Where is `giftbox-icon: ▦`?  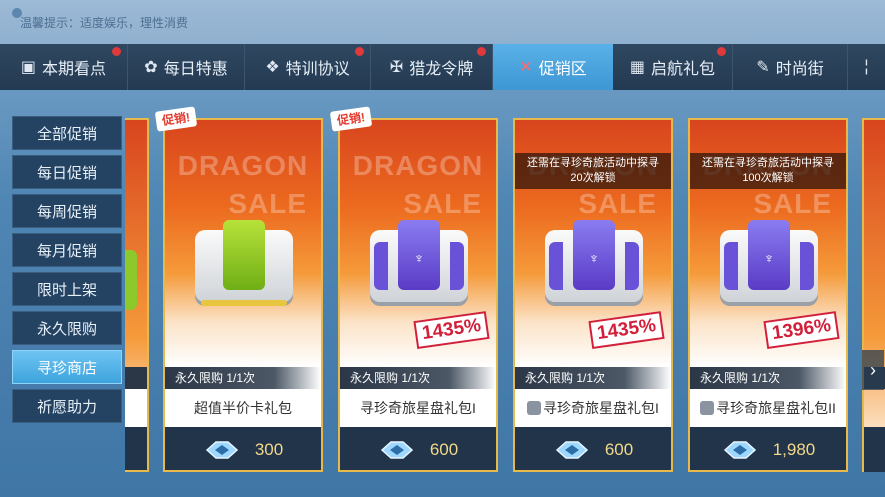
giftbox-icon: ▦ is located at coordinates (637, 67).